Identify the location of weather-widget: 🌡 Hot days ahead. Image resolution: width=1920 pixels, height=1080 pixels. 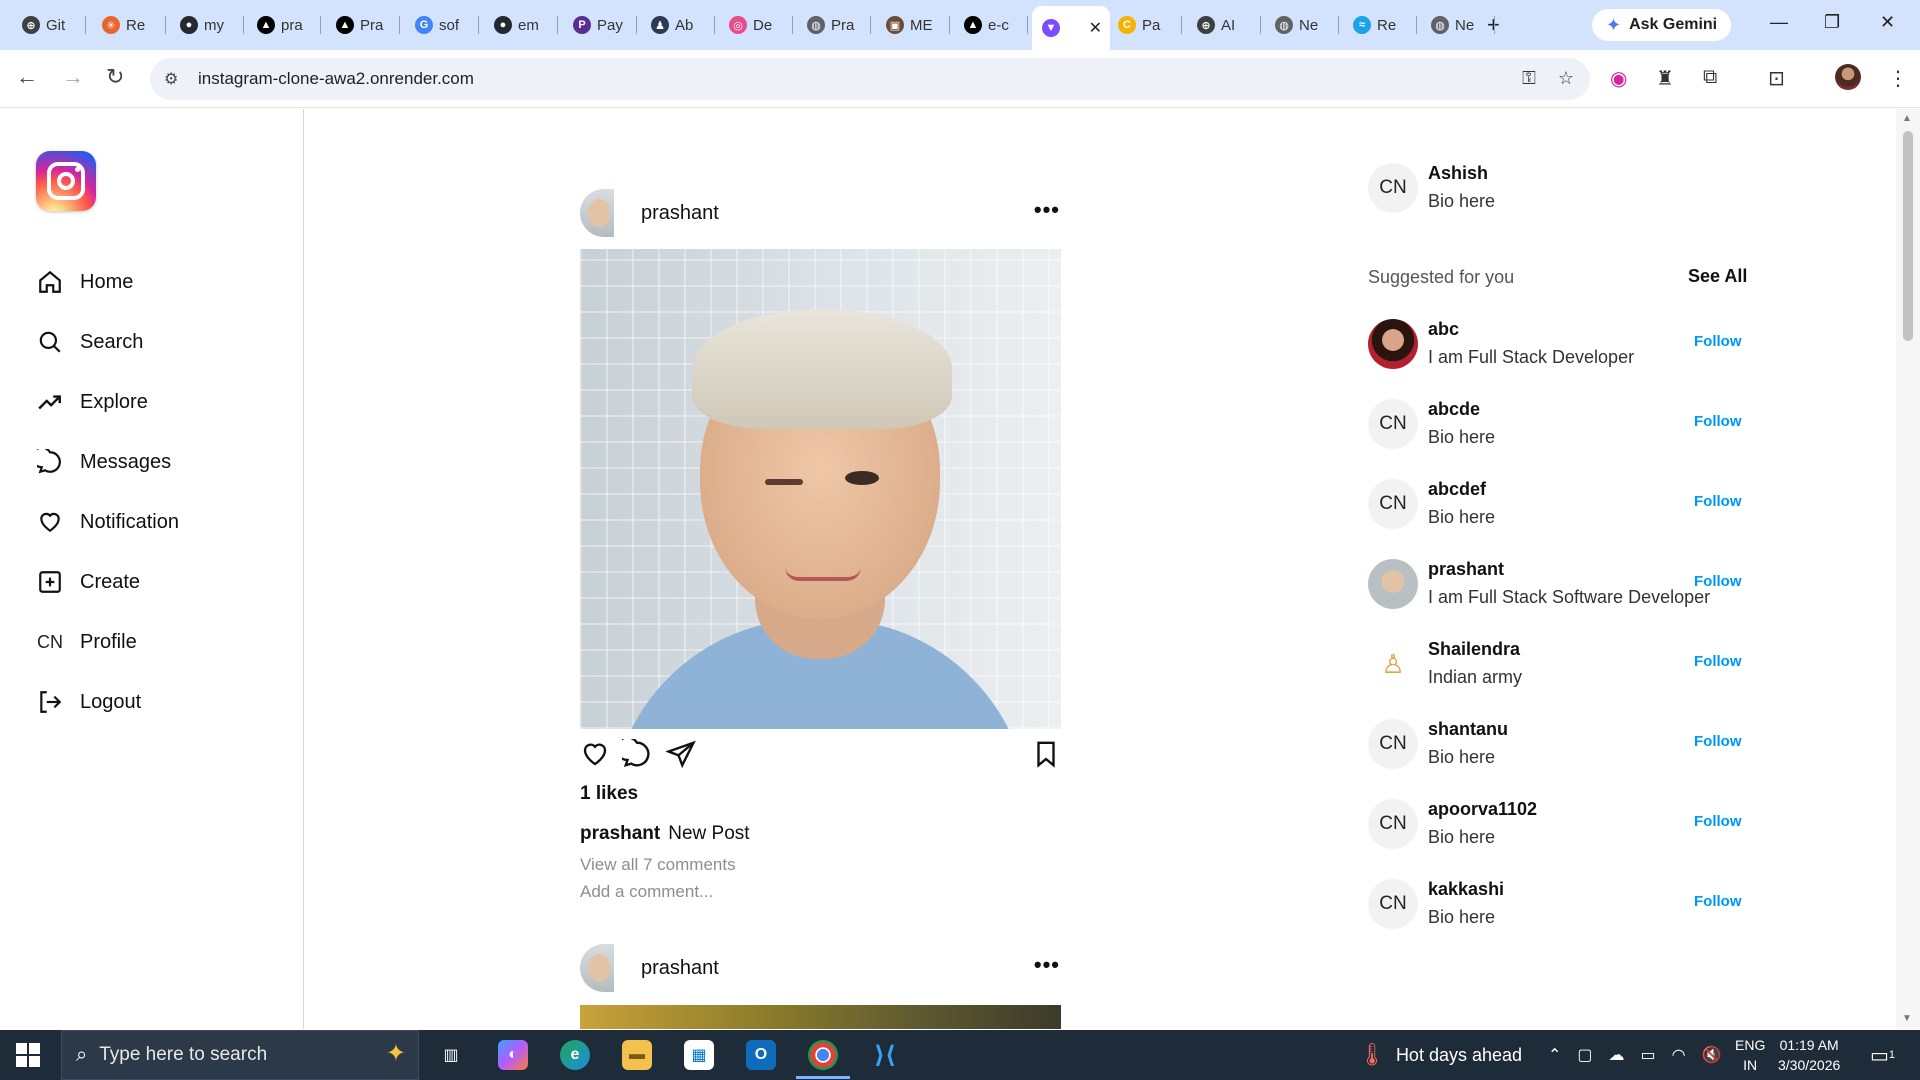
(1440, 1055).